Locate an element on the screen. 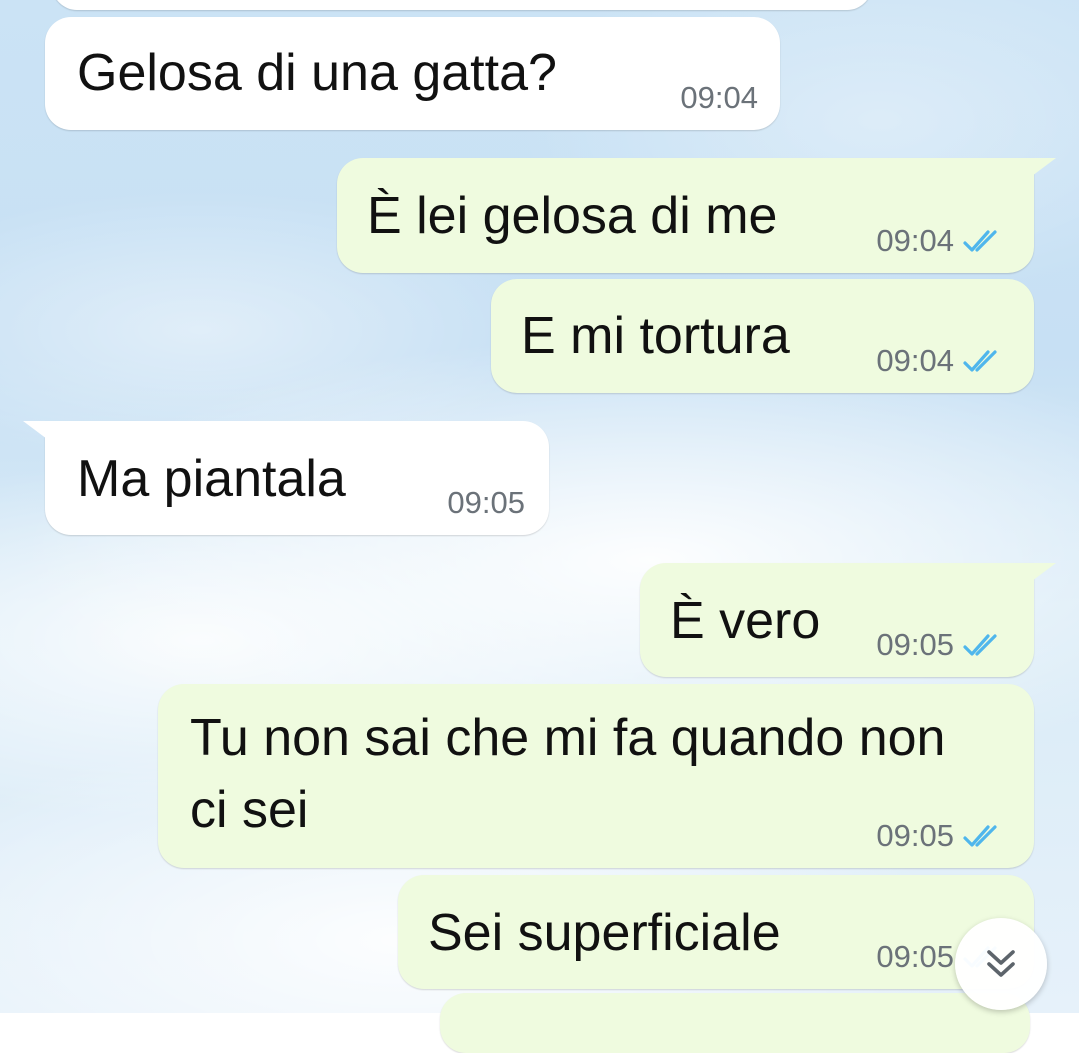  double-chevron-down-icon is located at coordinates (1001, 963).